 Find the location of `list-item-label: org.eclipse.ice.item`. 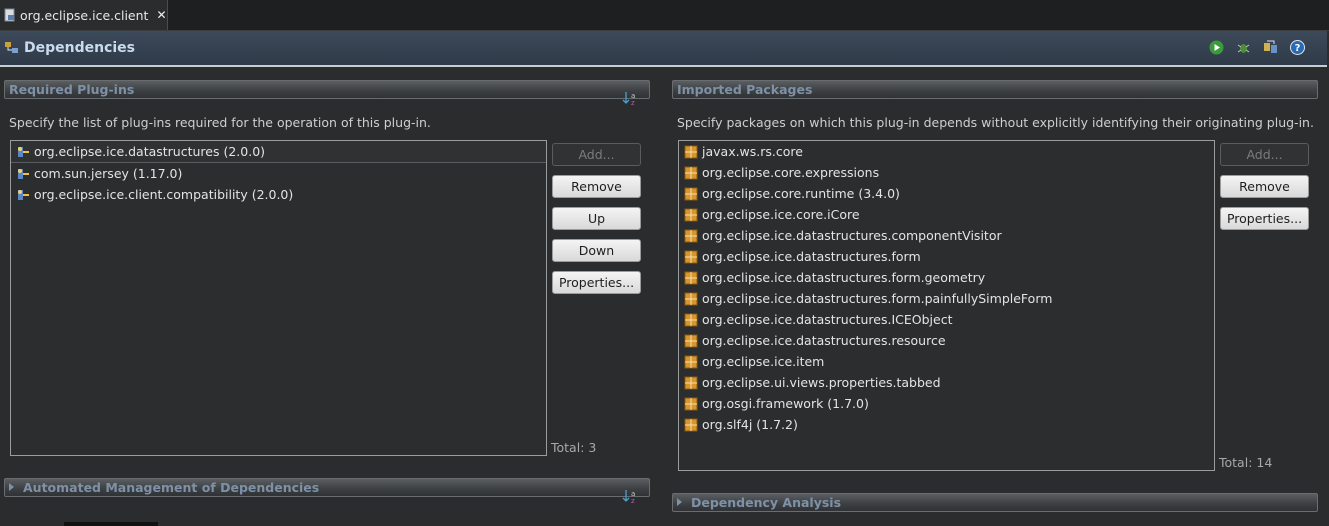

list-item-label: org.eclipse.ice.item is located at coordinates (763, 361).